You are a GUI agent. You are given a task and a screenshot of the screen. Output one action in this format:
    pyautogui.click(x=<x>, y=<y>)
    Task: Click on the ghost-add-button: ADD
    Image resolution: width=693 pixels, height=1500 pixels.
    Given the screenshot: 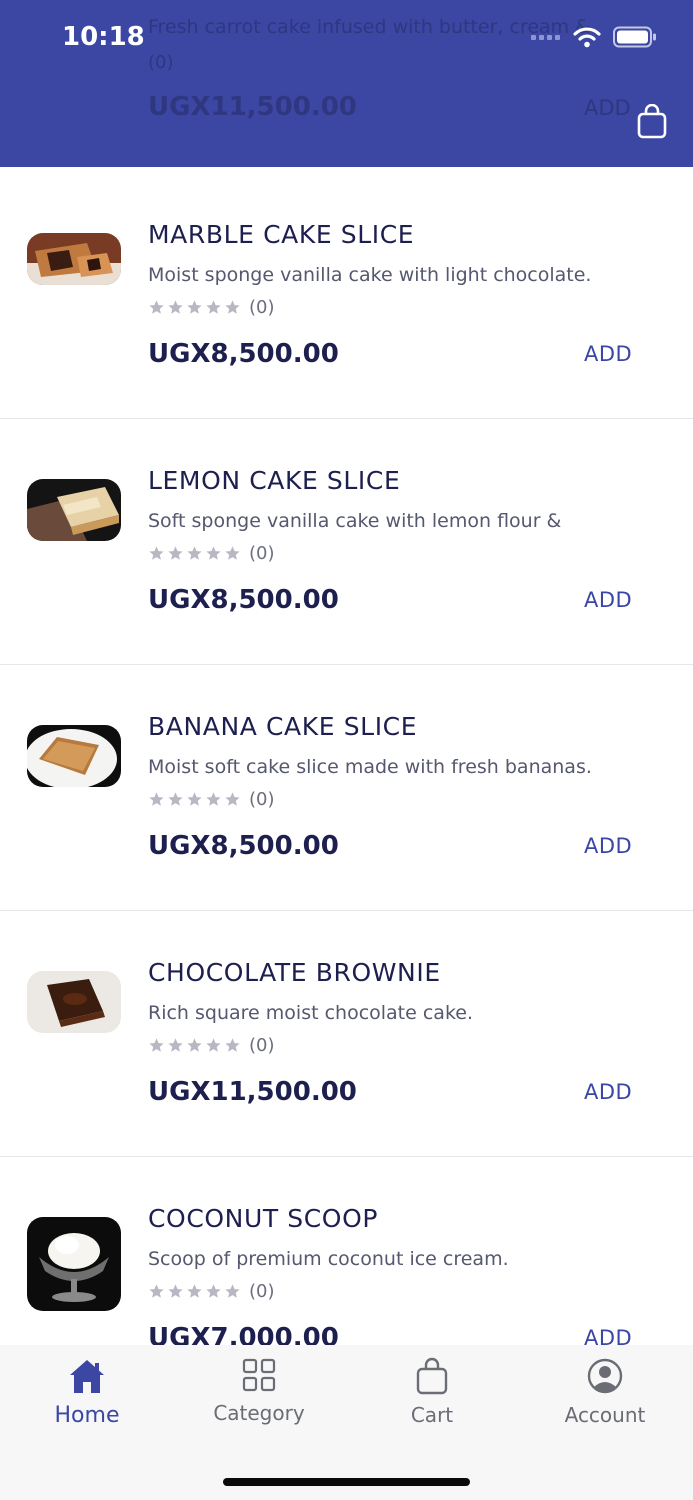 What is the action you would take?
    pyautogui.click(x=607, y=108)
    